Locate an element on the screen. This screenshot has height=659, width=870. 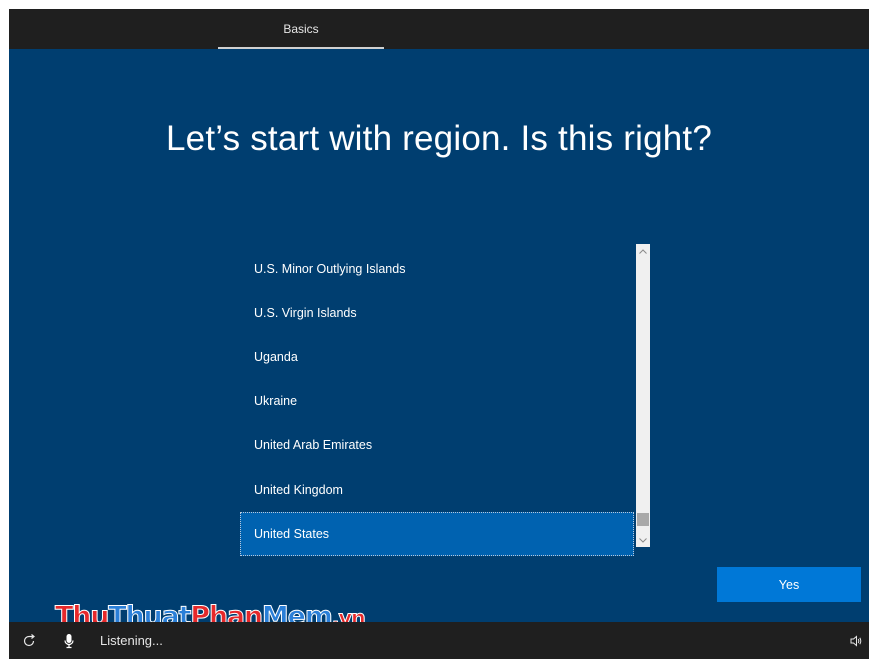
region-option-label: United Kingdom is located at coordinates (298, 490).